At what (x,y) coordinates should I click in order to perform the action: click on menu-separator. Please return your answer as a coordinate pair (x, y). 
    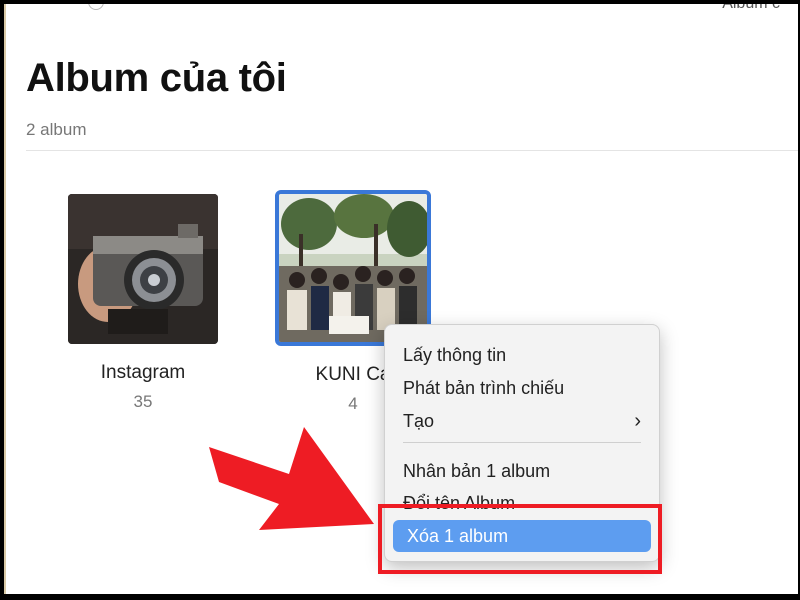
    Looking at the image, I should click on (522, 442).